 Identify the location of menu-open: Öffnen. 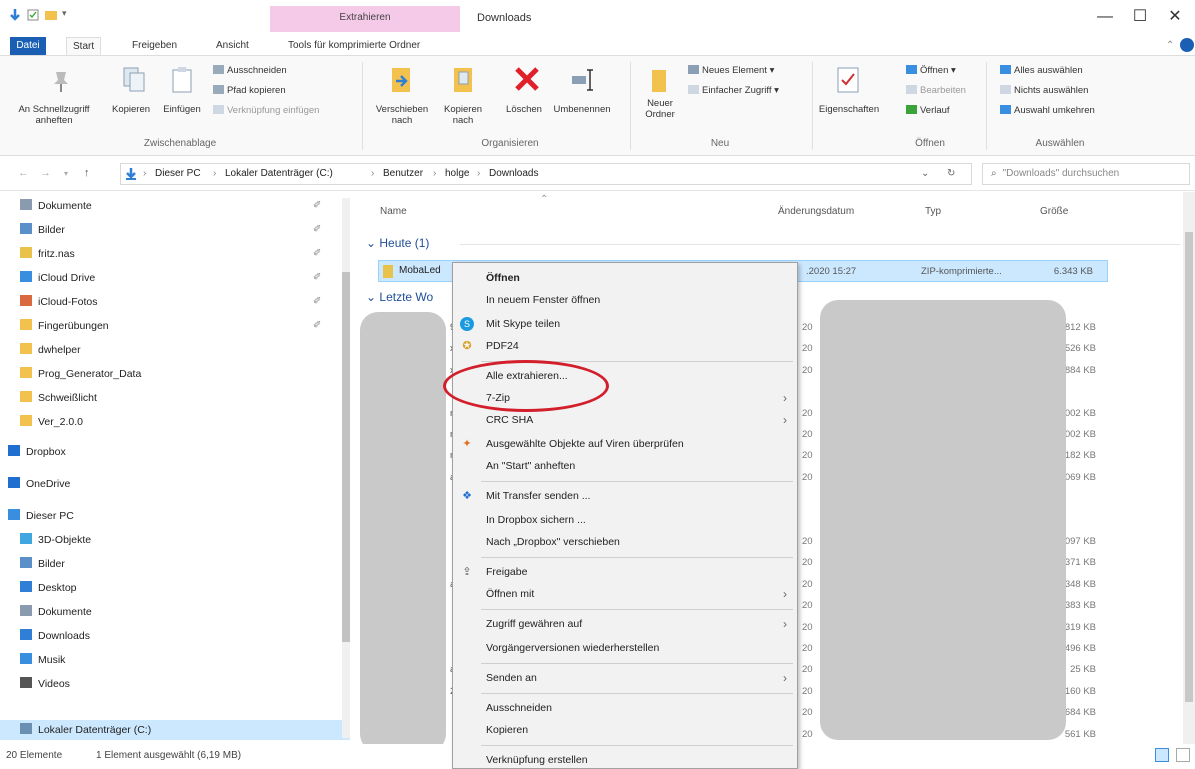
(503, 278).